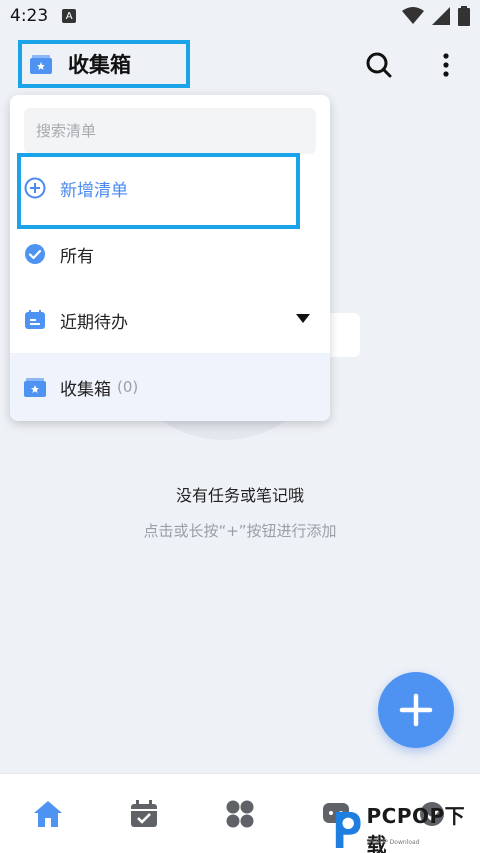 This screenshot has width=480, height=853. I want to click on app-bar: 收集箱, so click(240, 64).